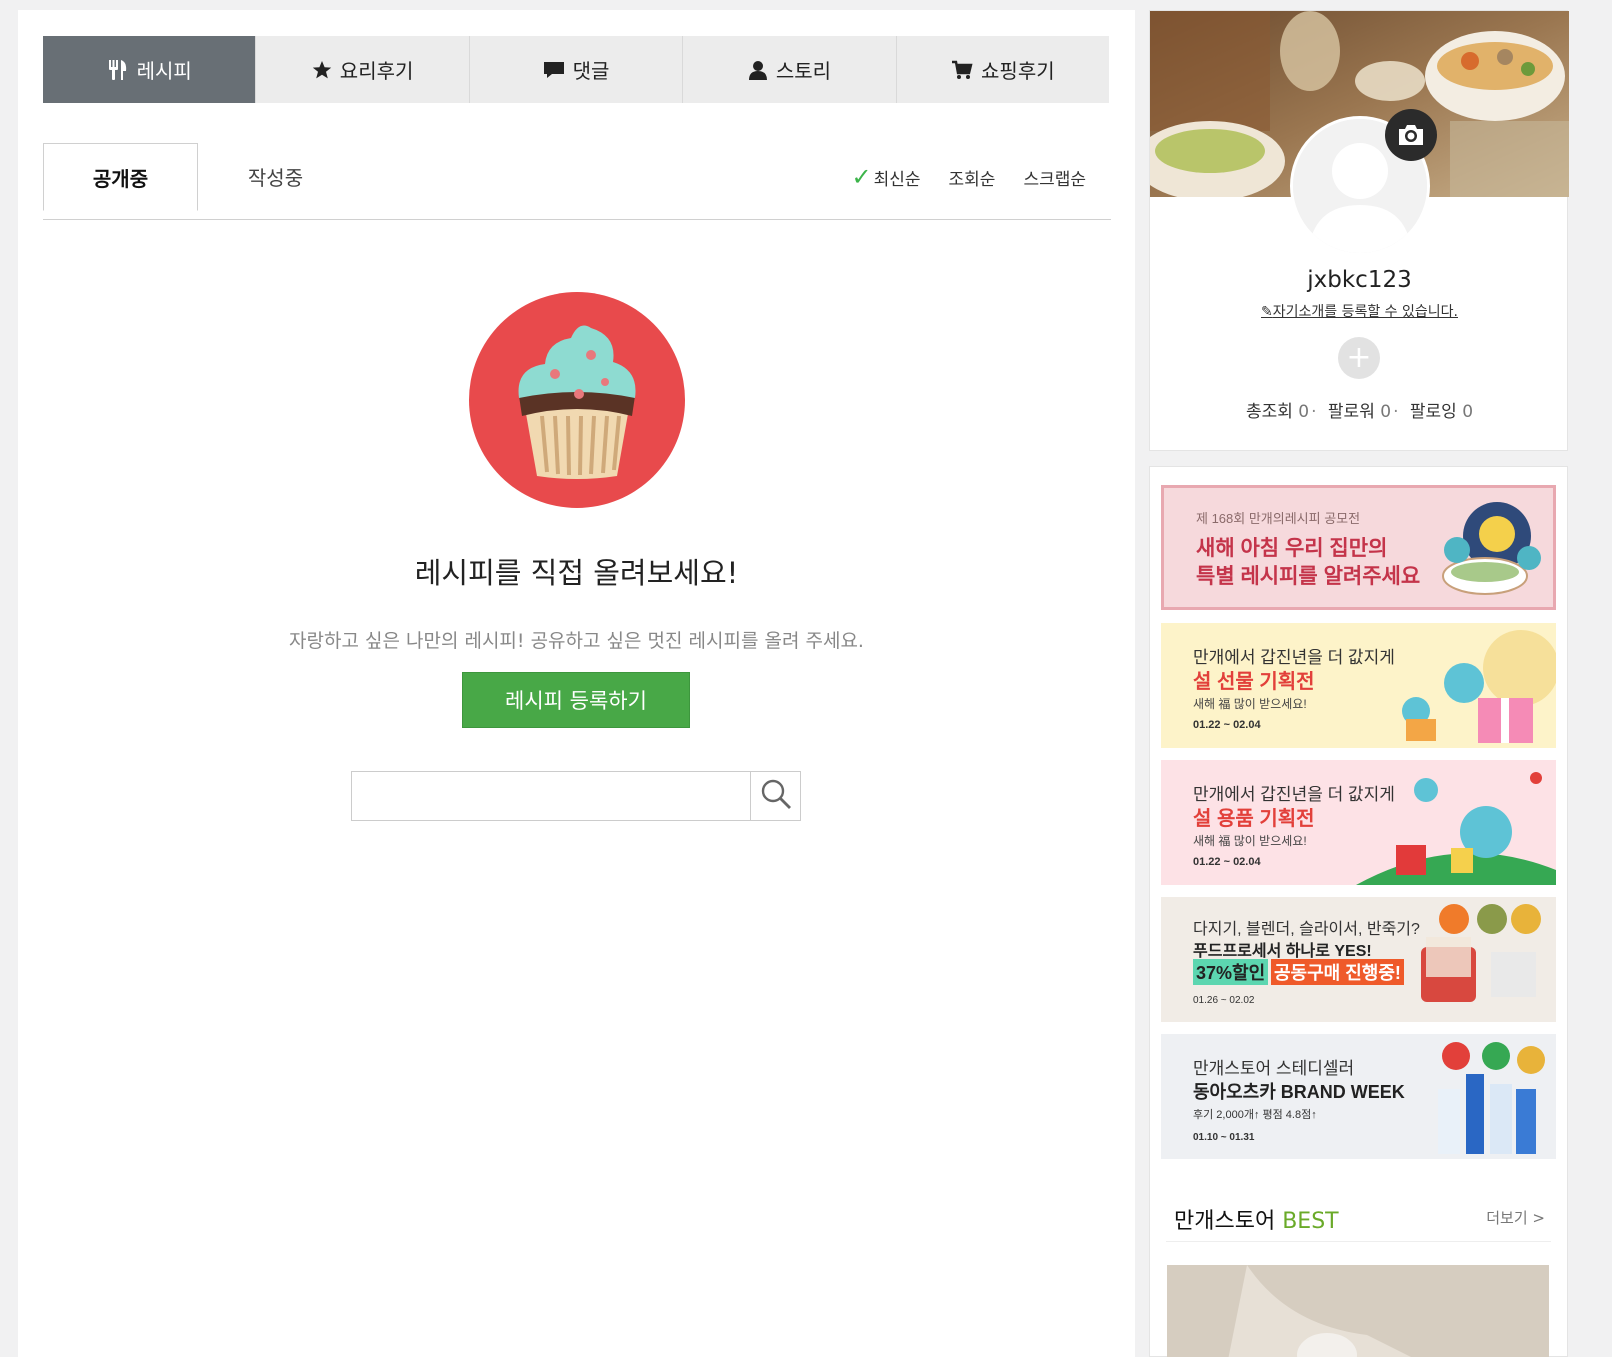 Image resolution: width=1612 pixels, height=1357 pixels. I want to click on sort-latest-label: 최신순, so click(897, 180).